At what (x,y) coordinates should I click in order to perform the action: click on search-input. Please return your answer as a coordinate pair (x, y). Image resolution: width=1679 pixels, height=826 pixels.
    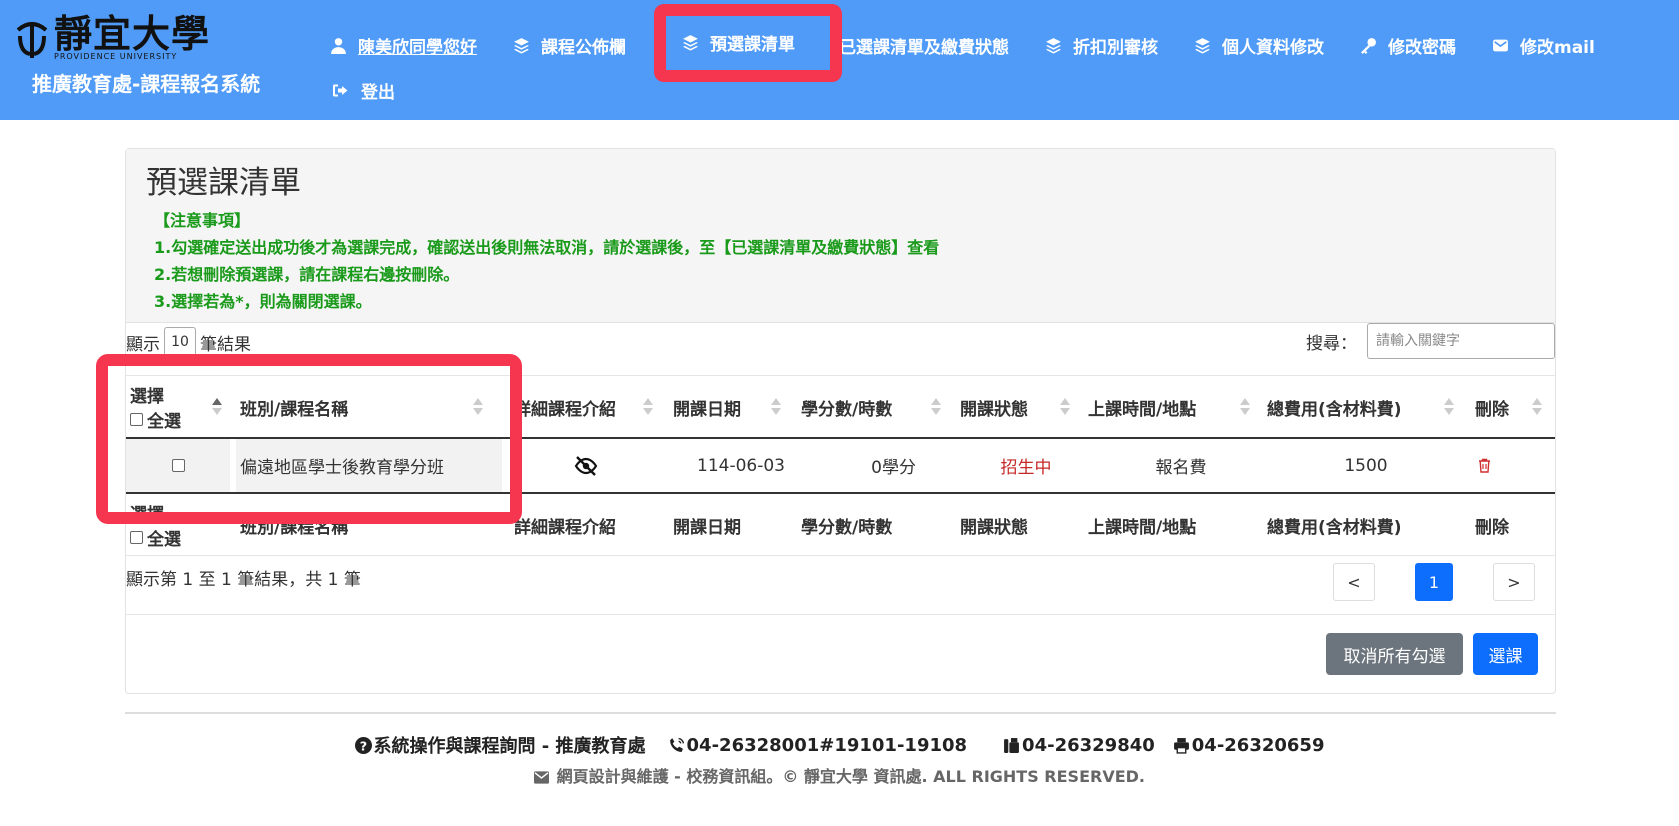
    Looking at the image, I should click on (1461, 341).